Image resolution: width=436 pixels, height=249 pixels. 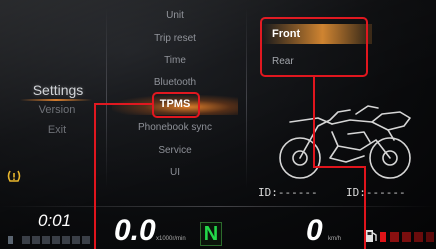 I want to click on settings-selection-underline, so click(x=56, y=100).